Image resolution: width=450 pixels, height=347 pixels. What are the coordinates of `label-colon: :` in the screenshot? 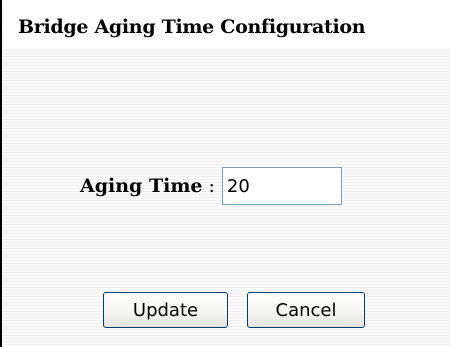 It's located at (211, 186).